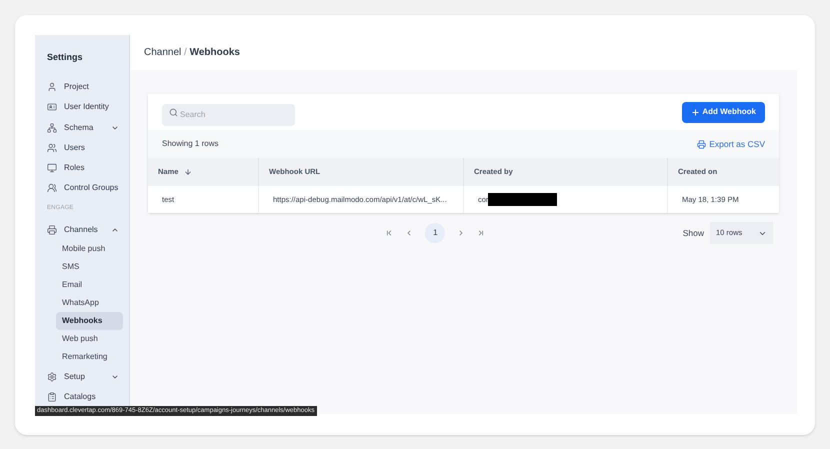 The width and height of the screenshot is (830, 449). Describe the element at coordinates (82, 229) in the screenshot. I see `sidebar-group: Channels` at that location.